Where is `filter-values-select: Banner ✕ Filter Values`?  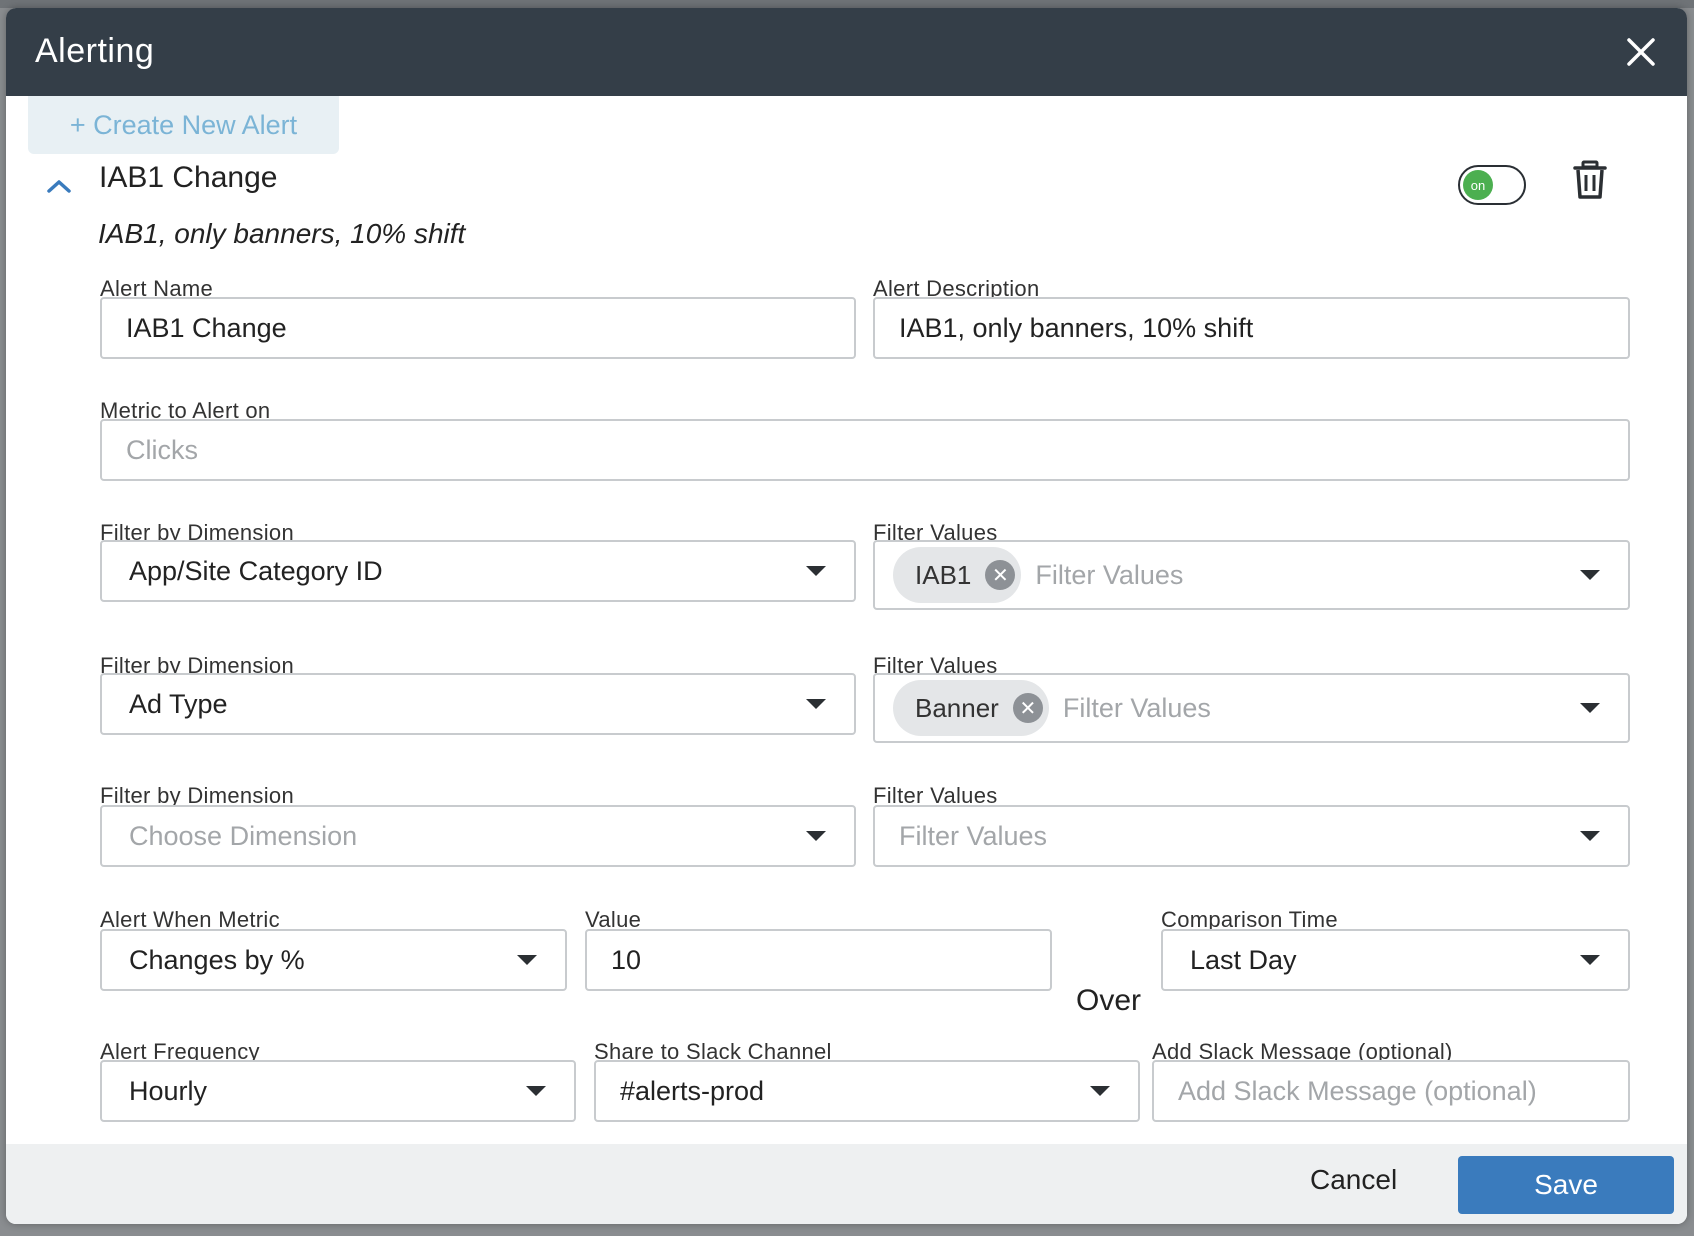
filter-values-select: Banner ✕ Filter Values is located at coordinates (1251, 708).